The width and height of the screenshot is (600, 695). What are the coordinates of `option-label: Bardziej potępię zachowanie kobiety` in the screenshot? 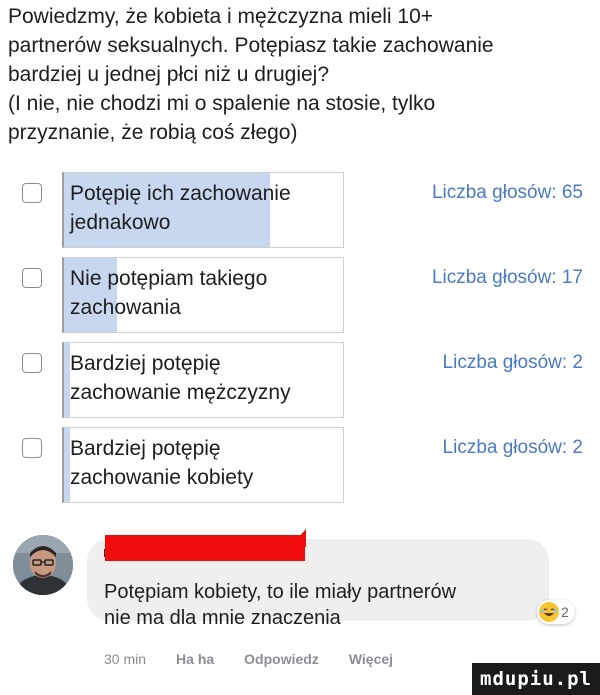 It's located at (205, 463).